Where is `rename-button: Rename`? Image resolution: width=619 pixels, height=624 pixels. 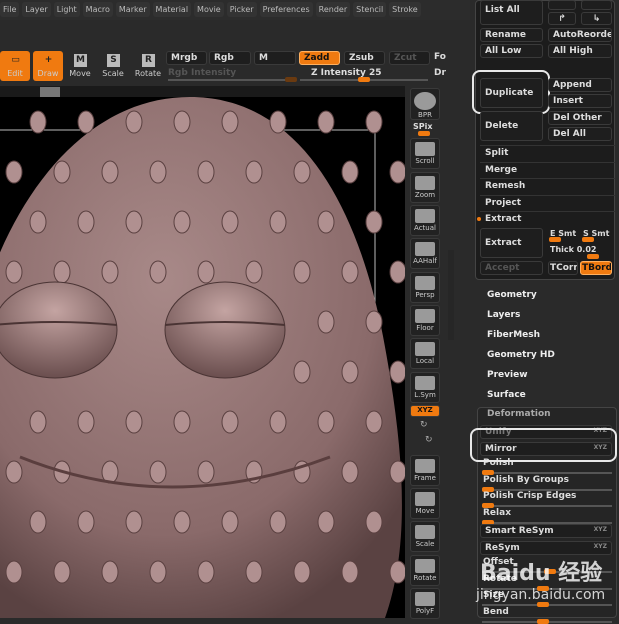 rename-button: Rename is located at coordinates (511, 35).